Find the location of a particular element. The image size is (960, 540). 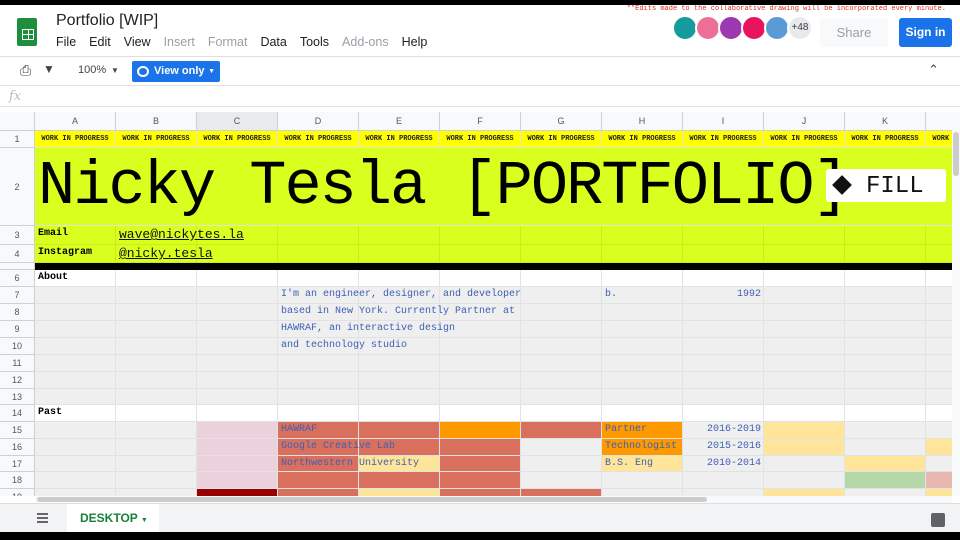

cell-j9 is located at coordinates (804, 329).